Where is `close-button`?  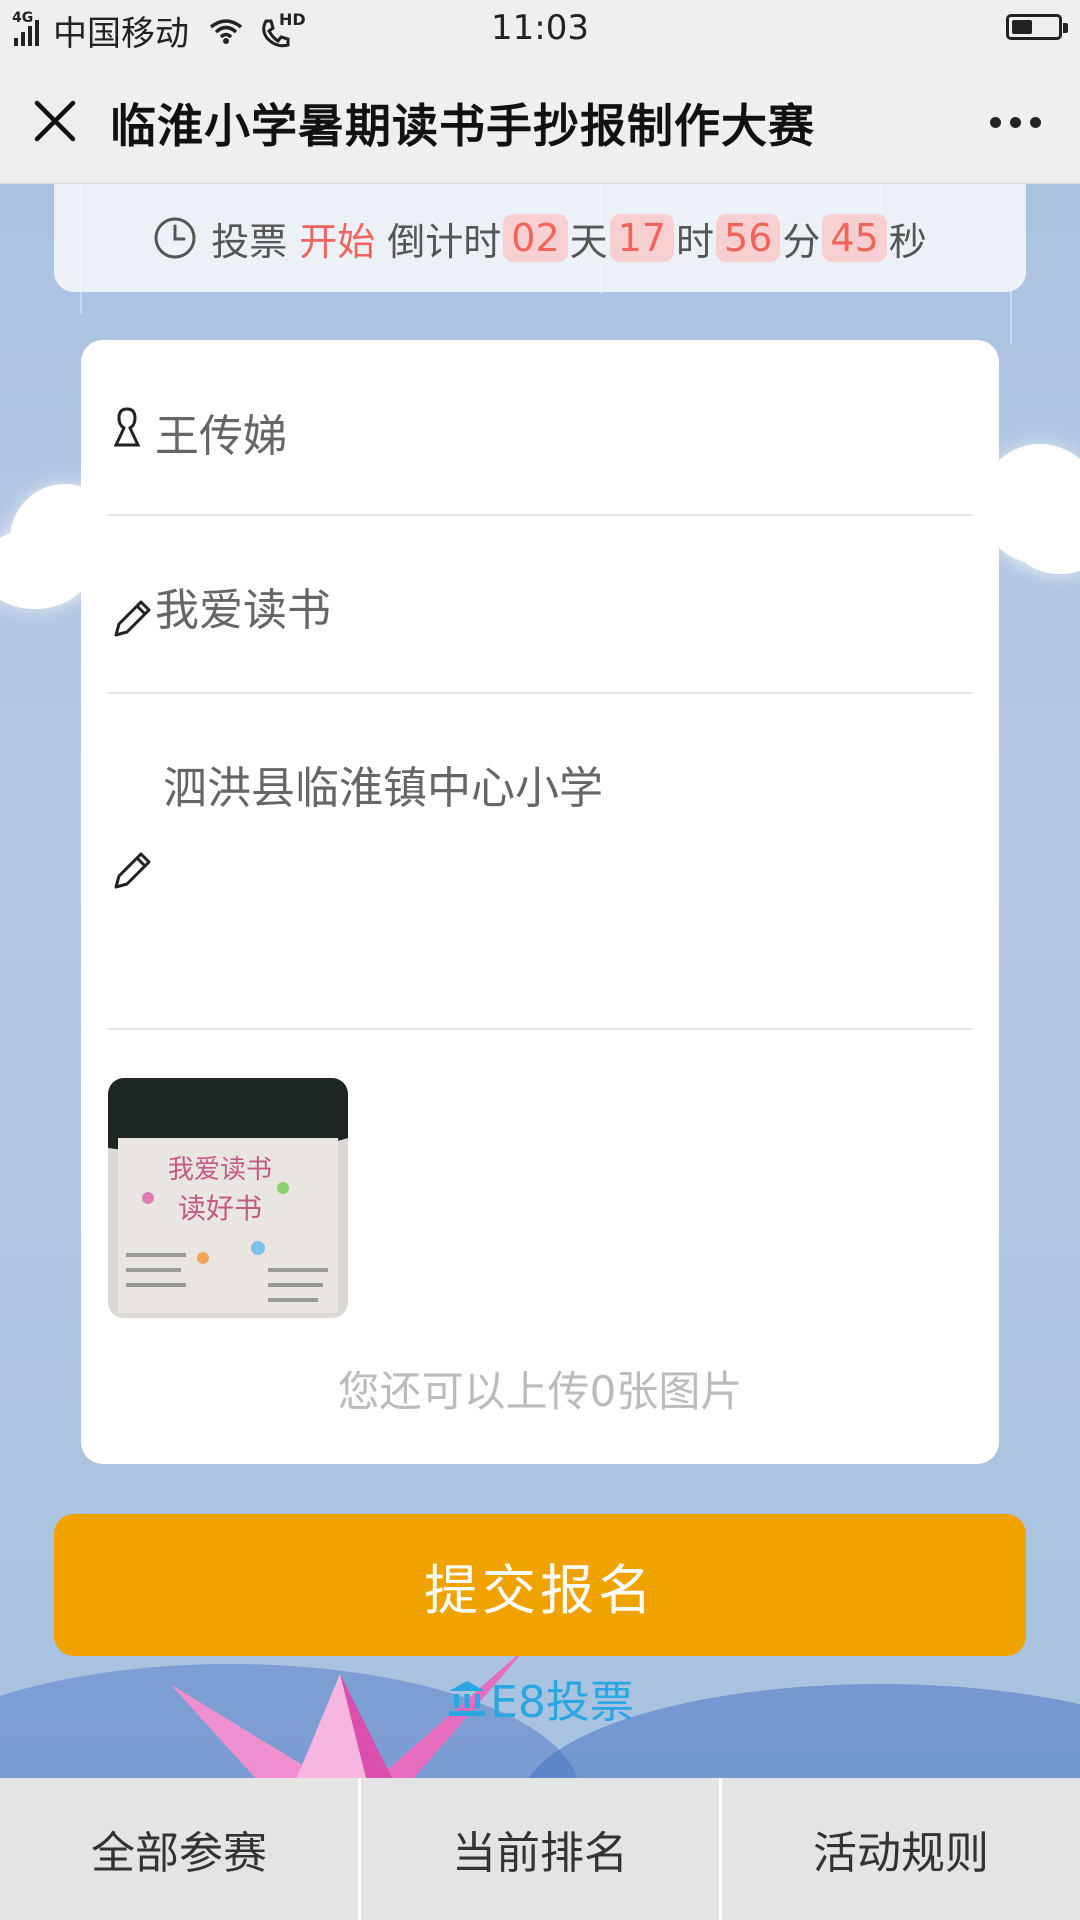
close-button is located at coordinates (55, 121).